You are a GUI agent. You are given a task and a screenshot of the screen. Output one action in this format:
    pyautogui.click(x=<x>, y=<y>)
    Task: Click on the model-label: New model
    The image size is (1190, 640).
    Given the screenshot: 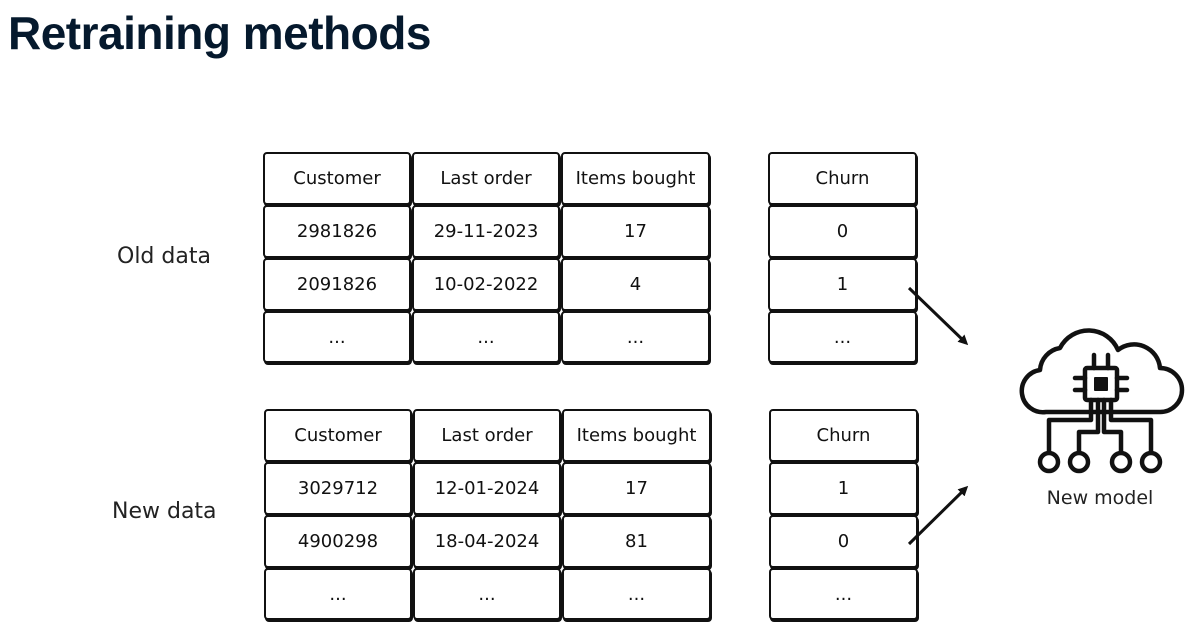 What is the action you would take?
    pyautogui.click(x=1100, y=498)
    